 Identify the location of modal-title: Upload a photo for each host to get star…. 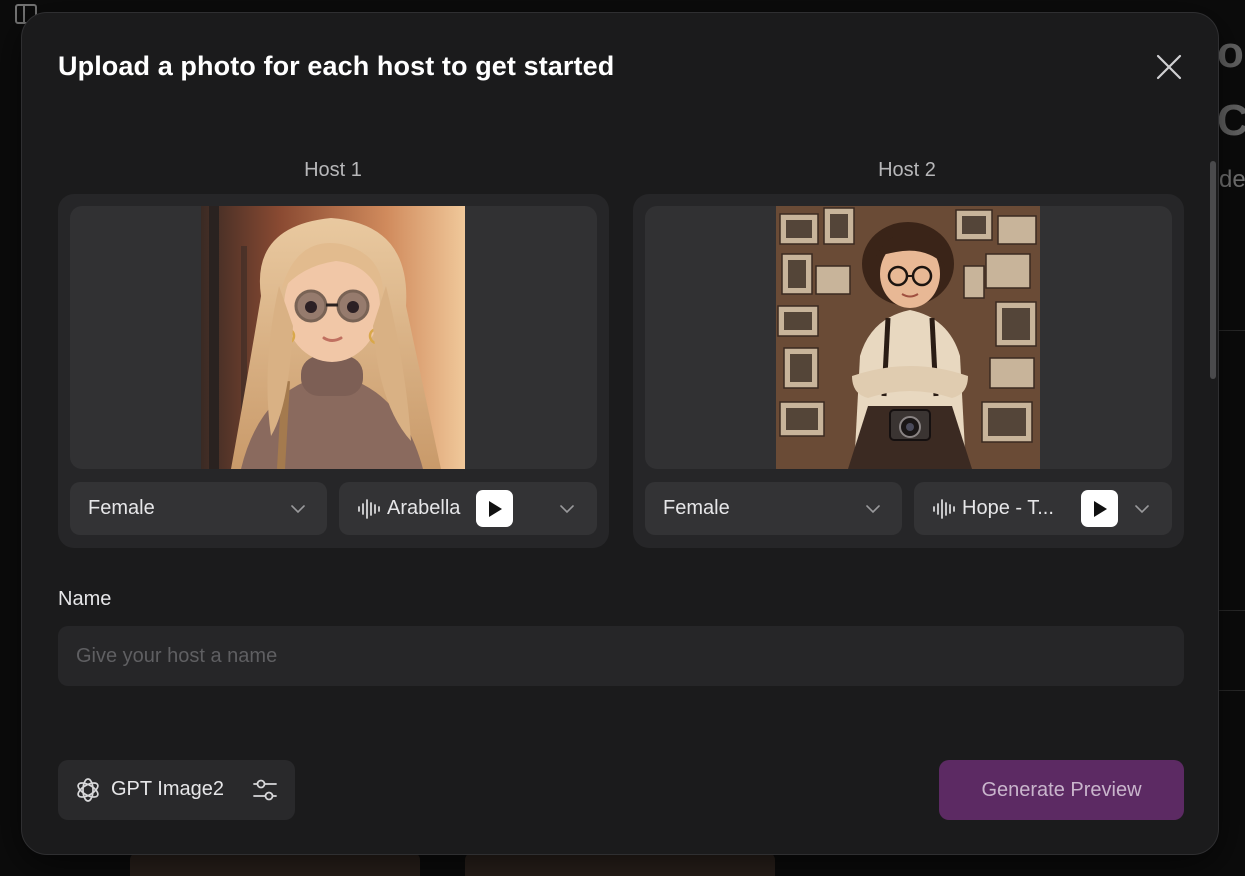
(336, 66).